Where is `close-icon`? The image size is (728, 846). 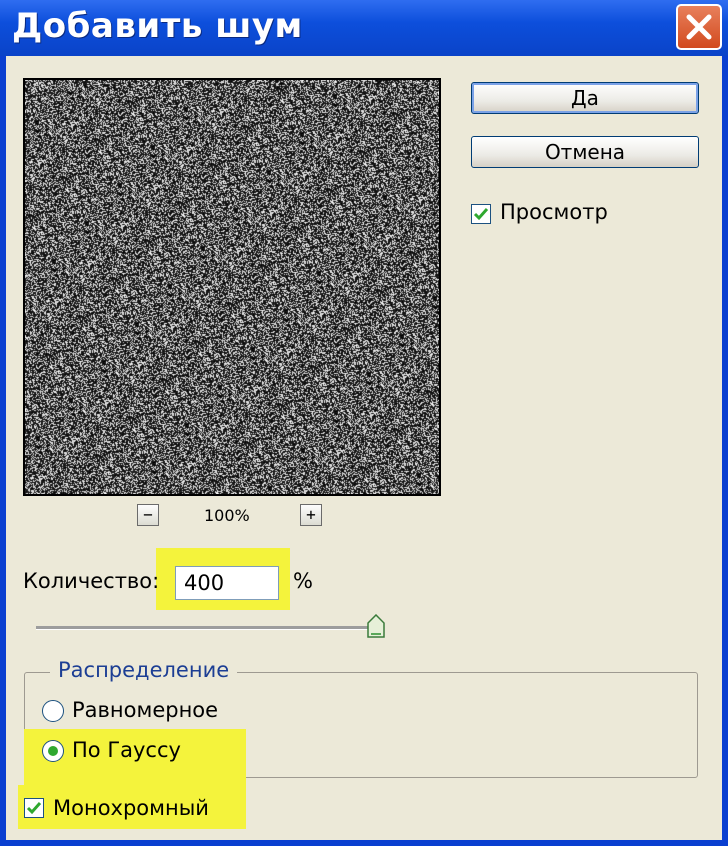
close-icon is located at coordinates (699, 27).